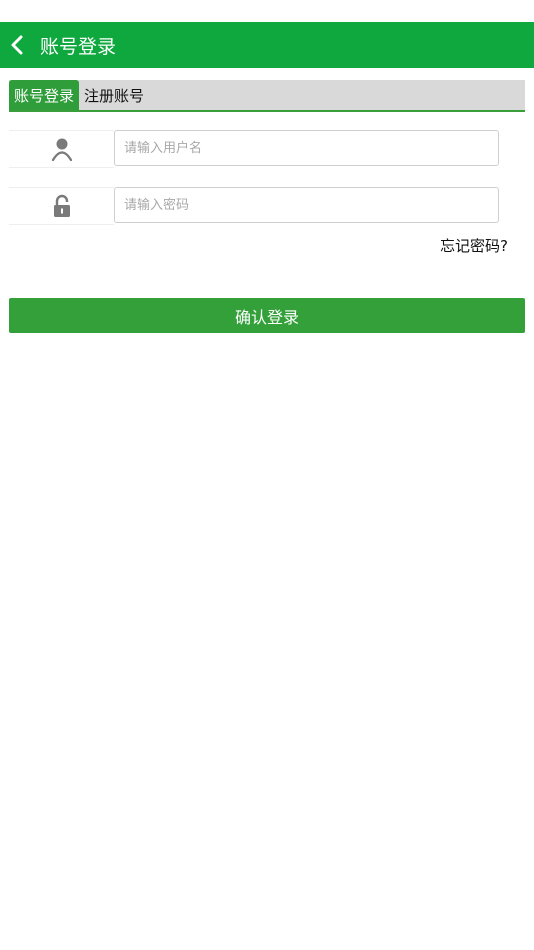 The width and height of the screenshot is (534, 950). Describe the element at coordinates (474, 245) in the screenshot. I see `forgot-password-link: 忘记密码?` at that location.